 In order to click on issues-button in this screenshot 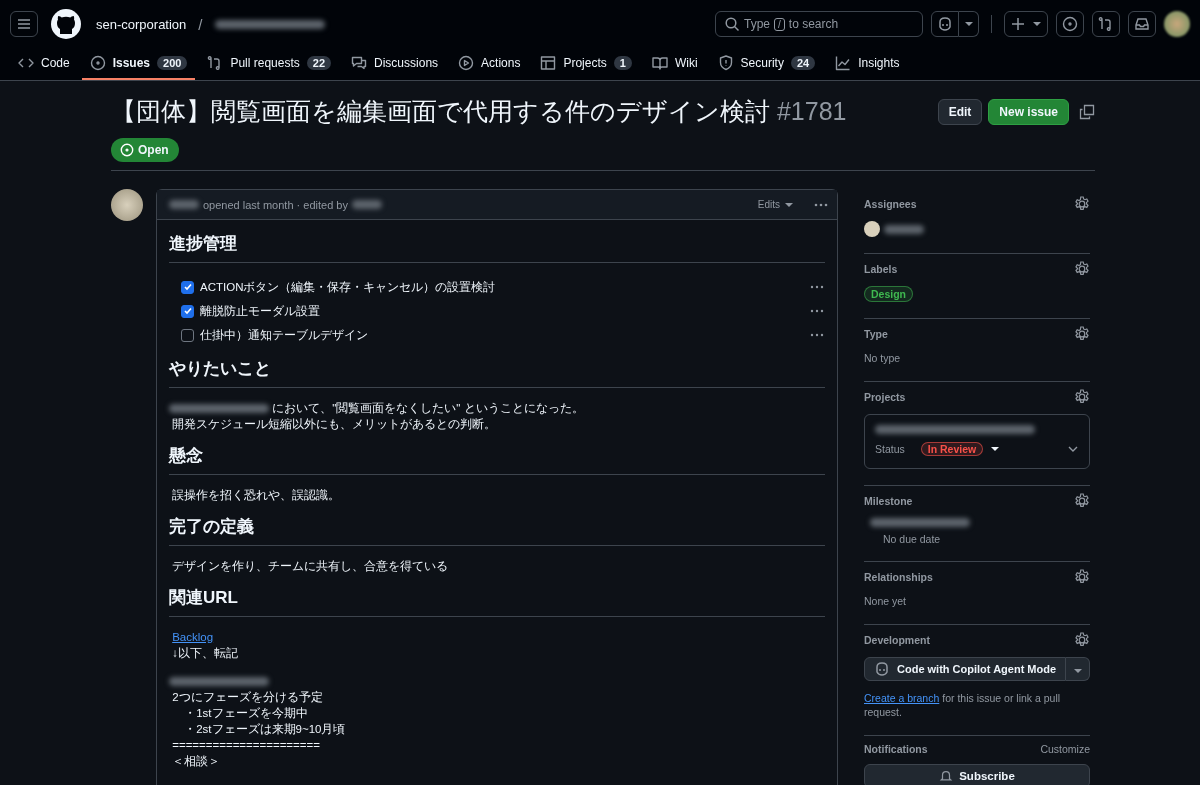, I will do `click(1070, 24)`.